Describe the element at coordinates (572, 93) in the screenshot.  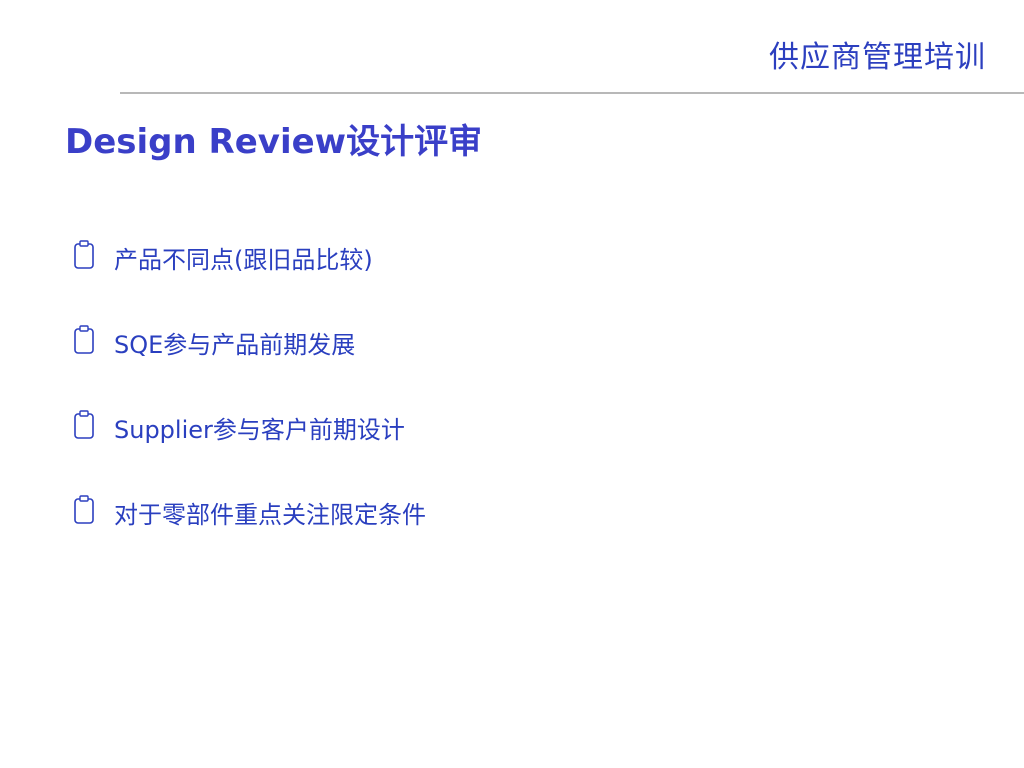
I see `header-divider` at that location.